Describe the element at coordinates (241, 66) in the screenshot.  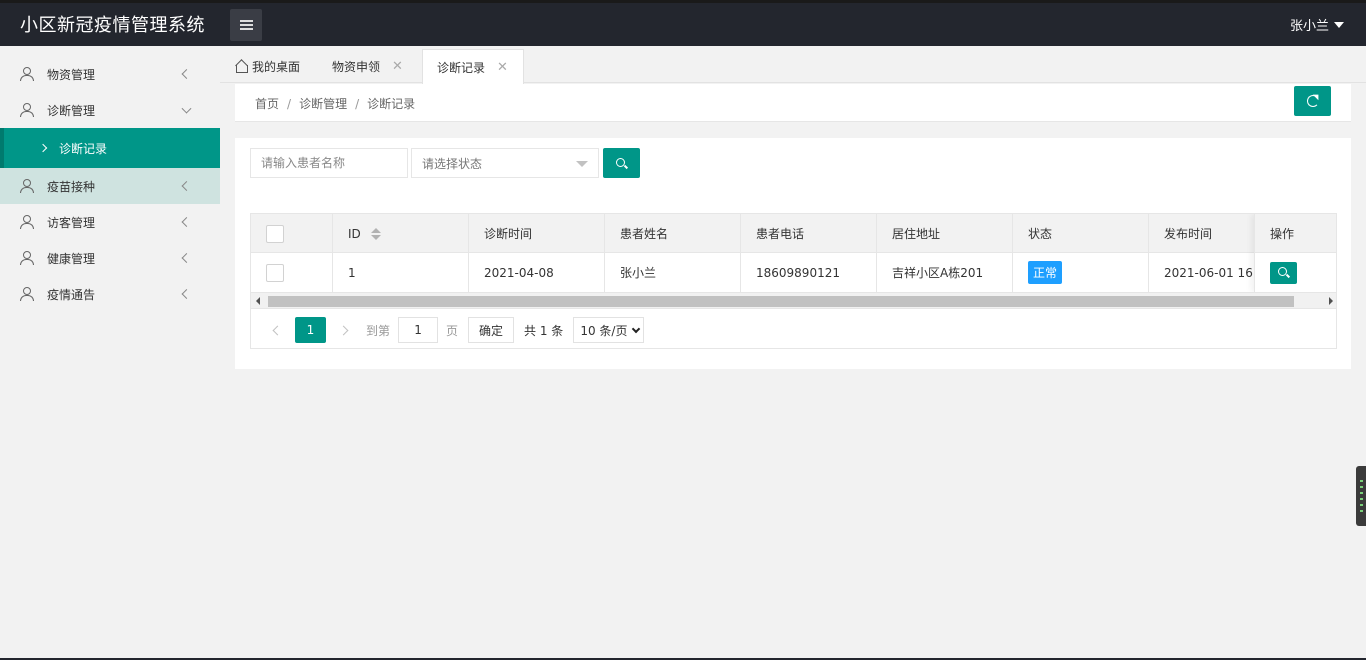
I see `home-icon` at that location.